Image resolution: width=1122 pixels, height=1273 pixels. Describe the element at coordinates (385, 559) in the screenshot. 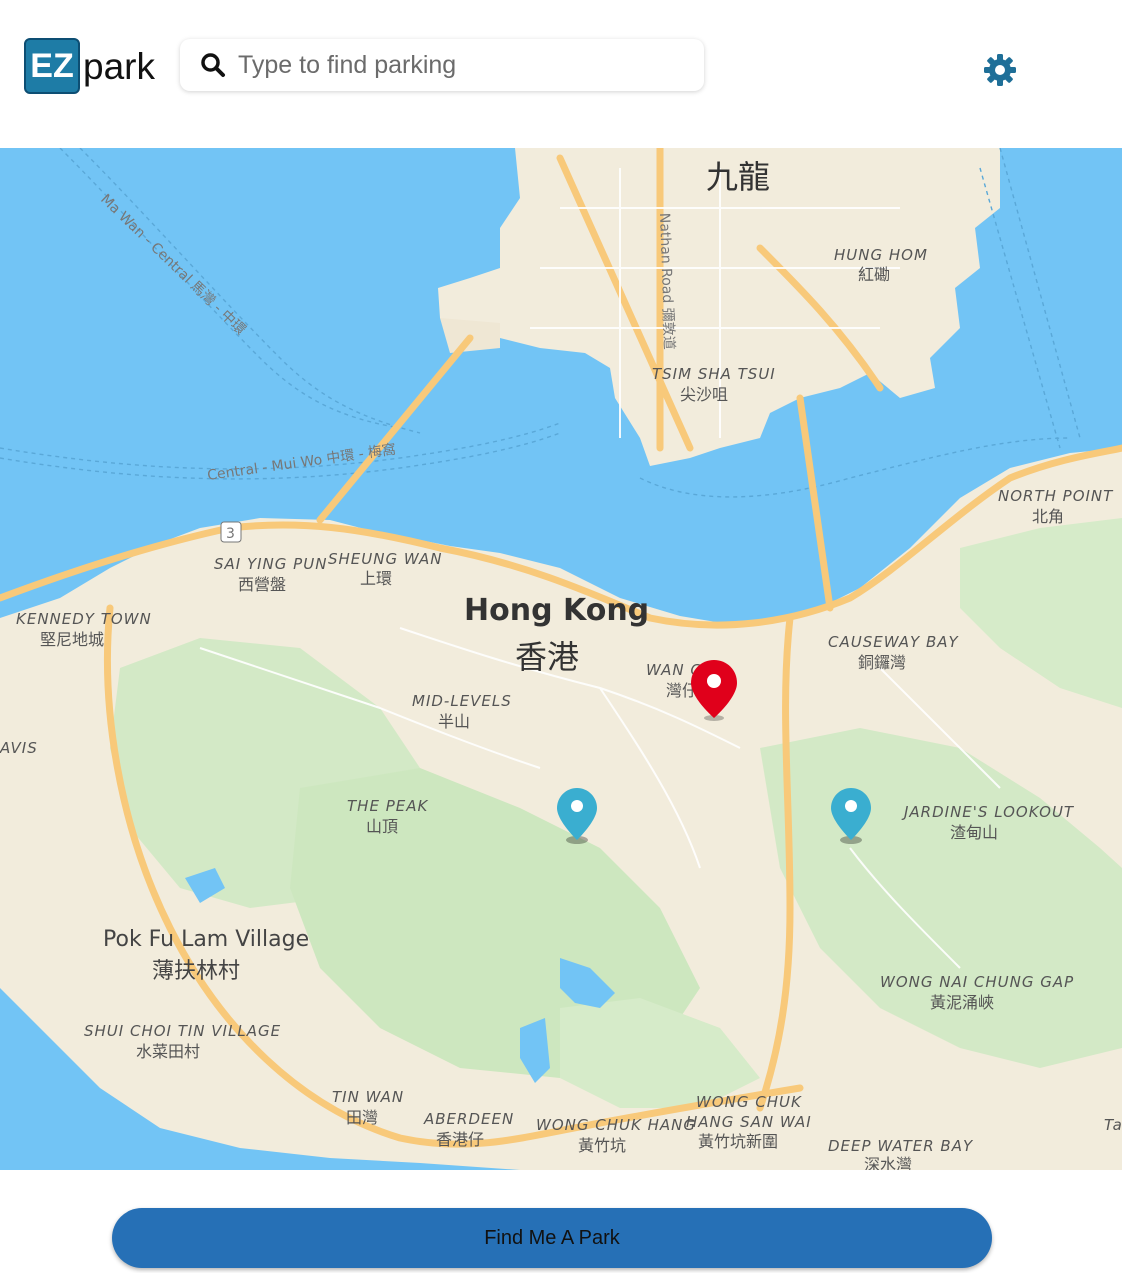

I see `label-sheung-wan: SHEUNG WAN` at that location.